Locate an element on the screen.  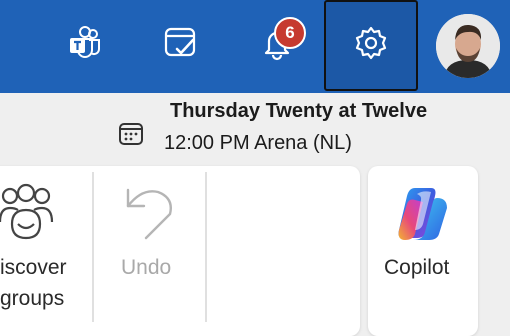
notification-count-badge: 6 is located at coordinates (290, 33).